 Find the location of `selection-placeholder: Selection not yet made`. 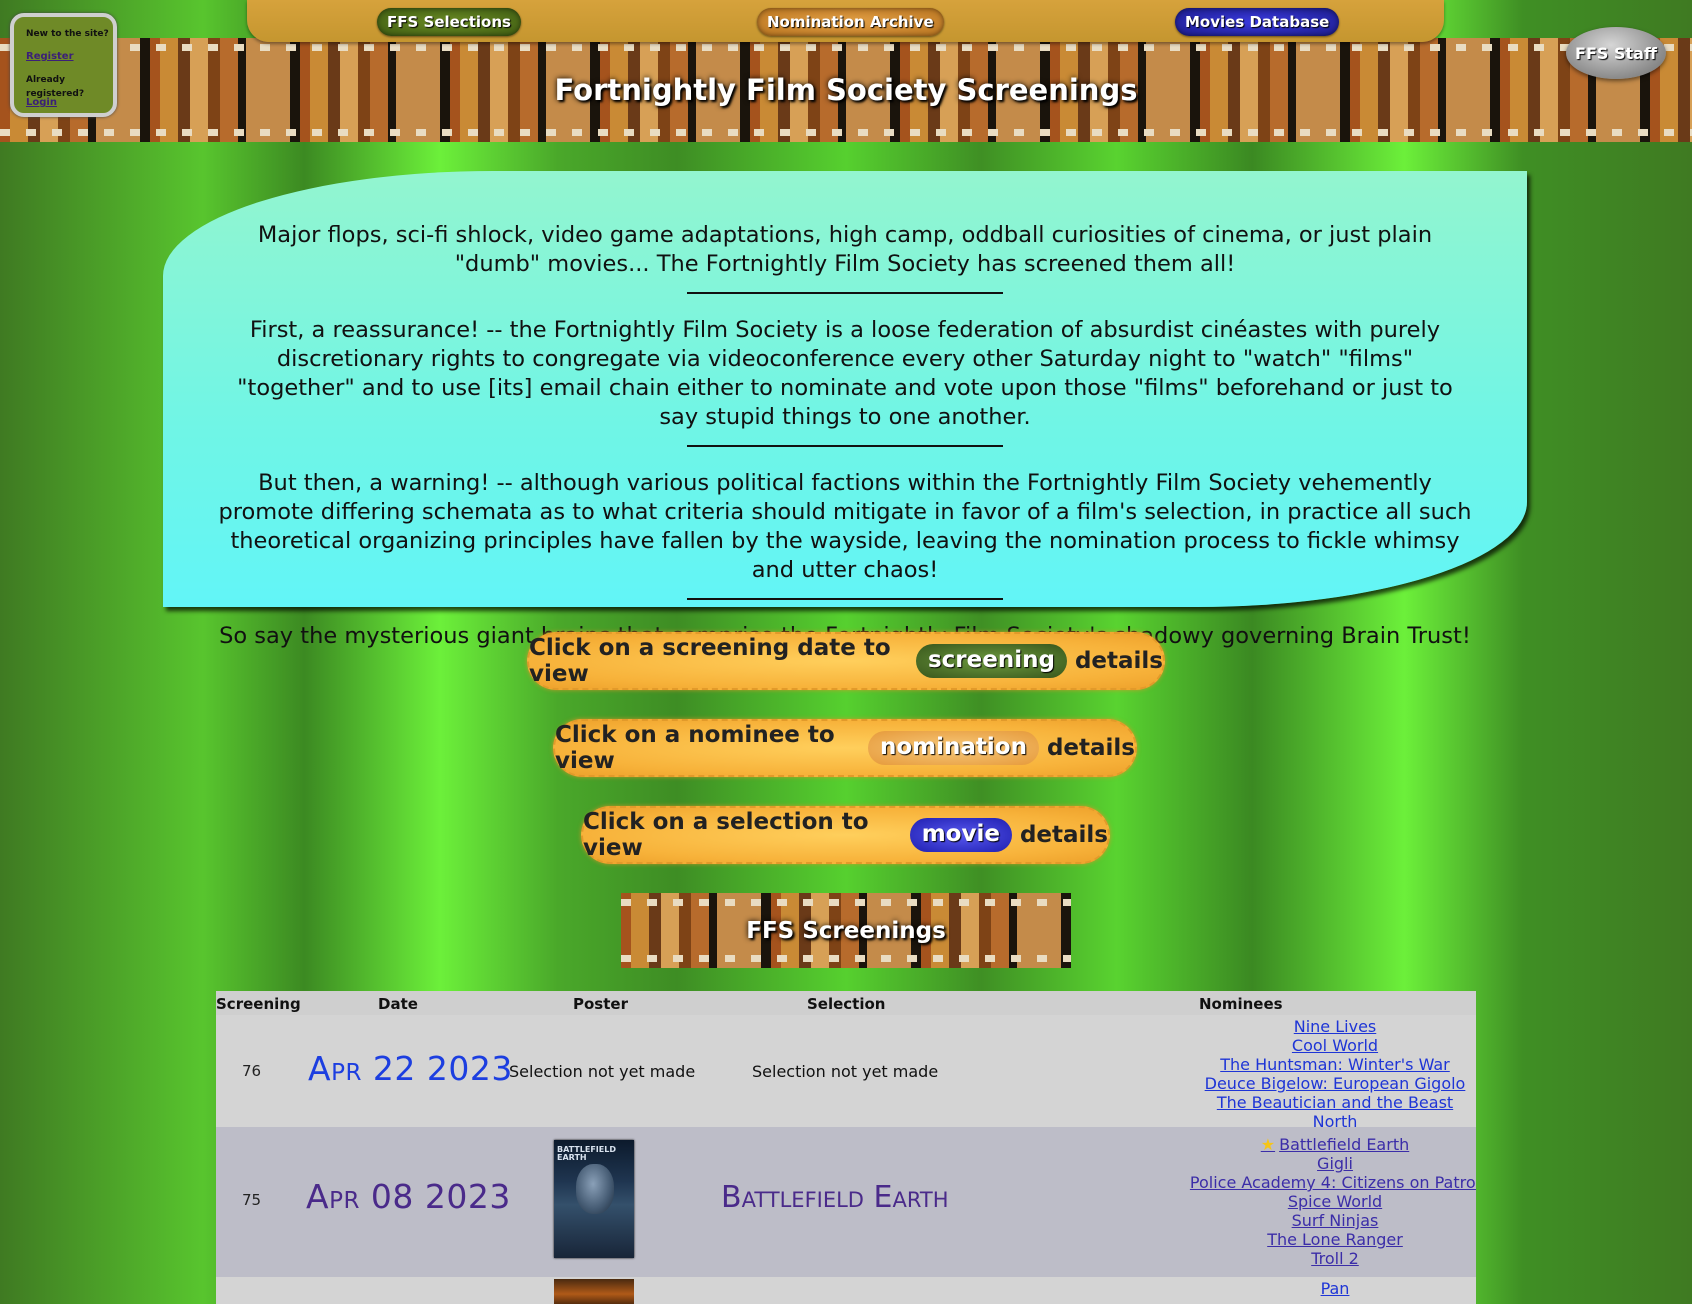

selection-placeholder: Selection not yet made is located at coordinates (845, 1071).